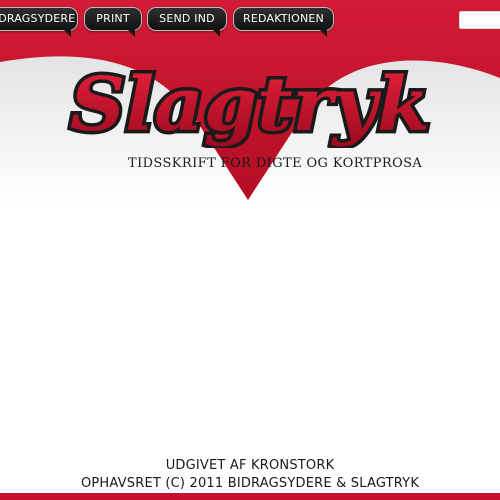  I want to click on tagline: TIDSSKRIFT FOR DIGTE OG KORTPROSA, so click(275, 163).